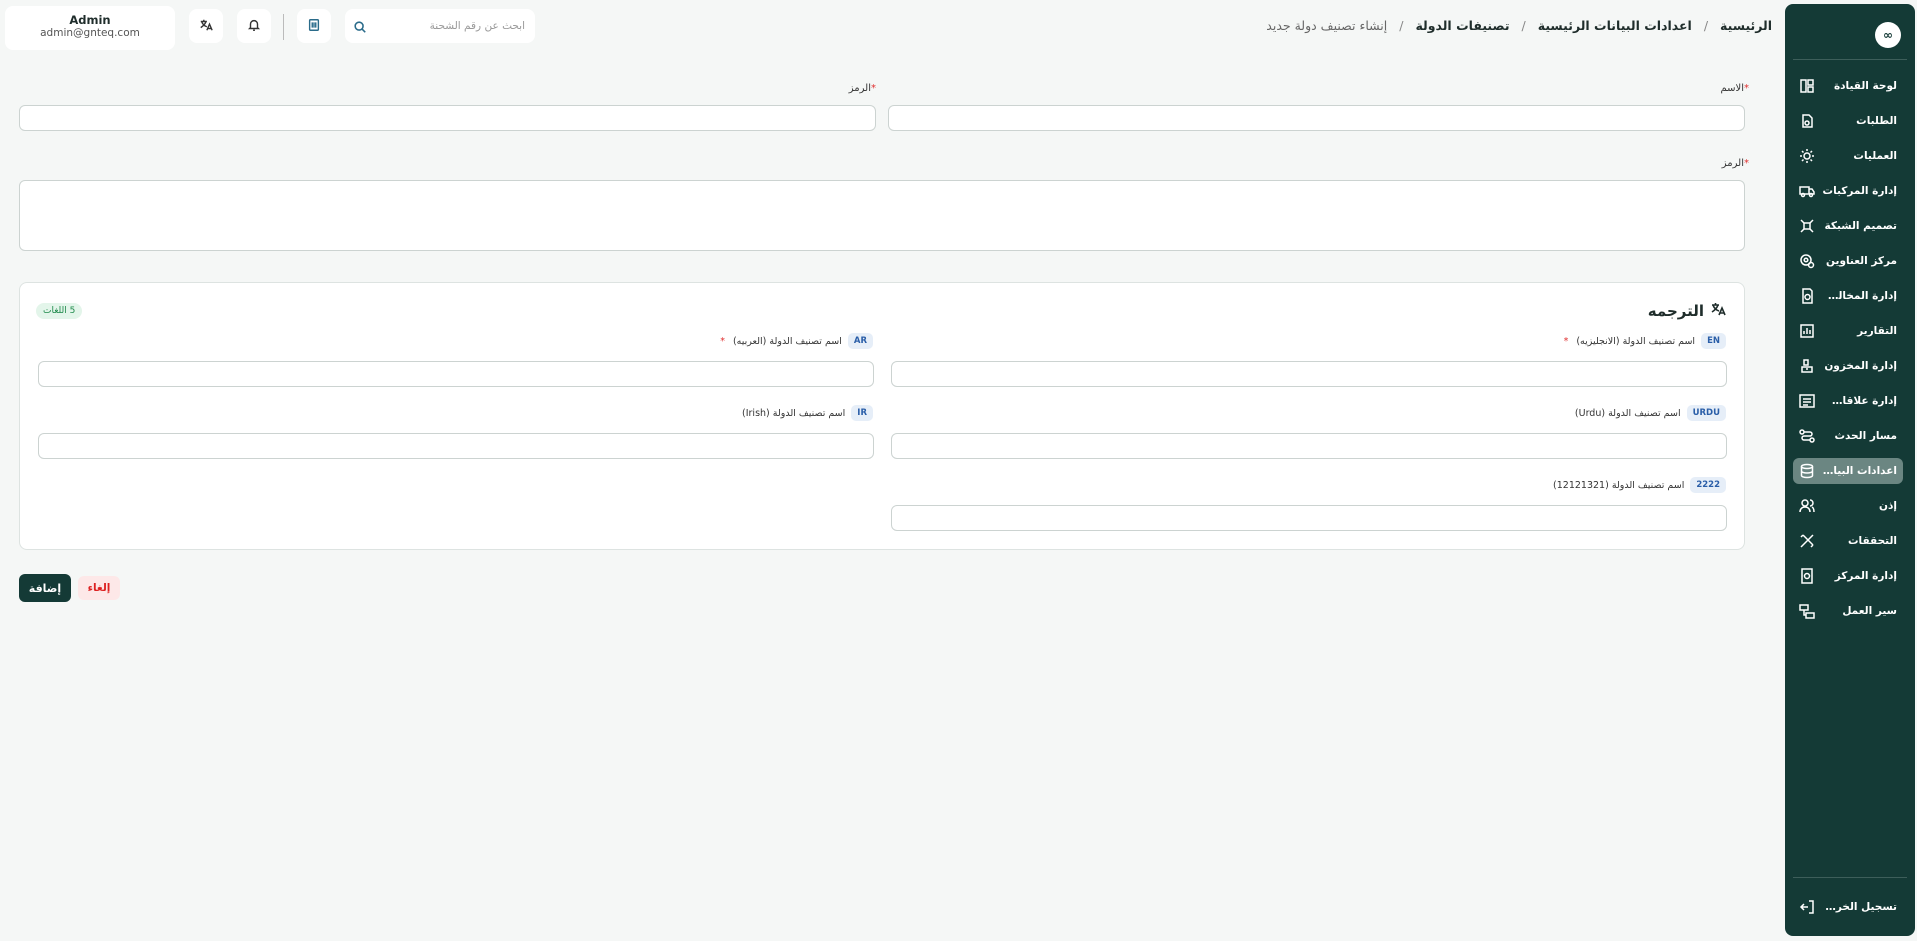 The width and height of the screenshot is (1917, 941). I want to click on dashboard-icon, so click(1807, 86).